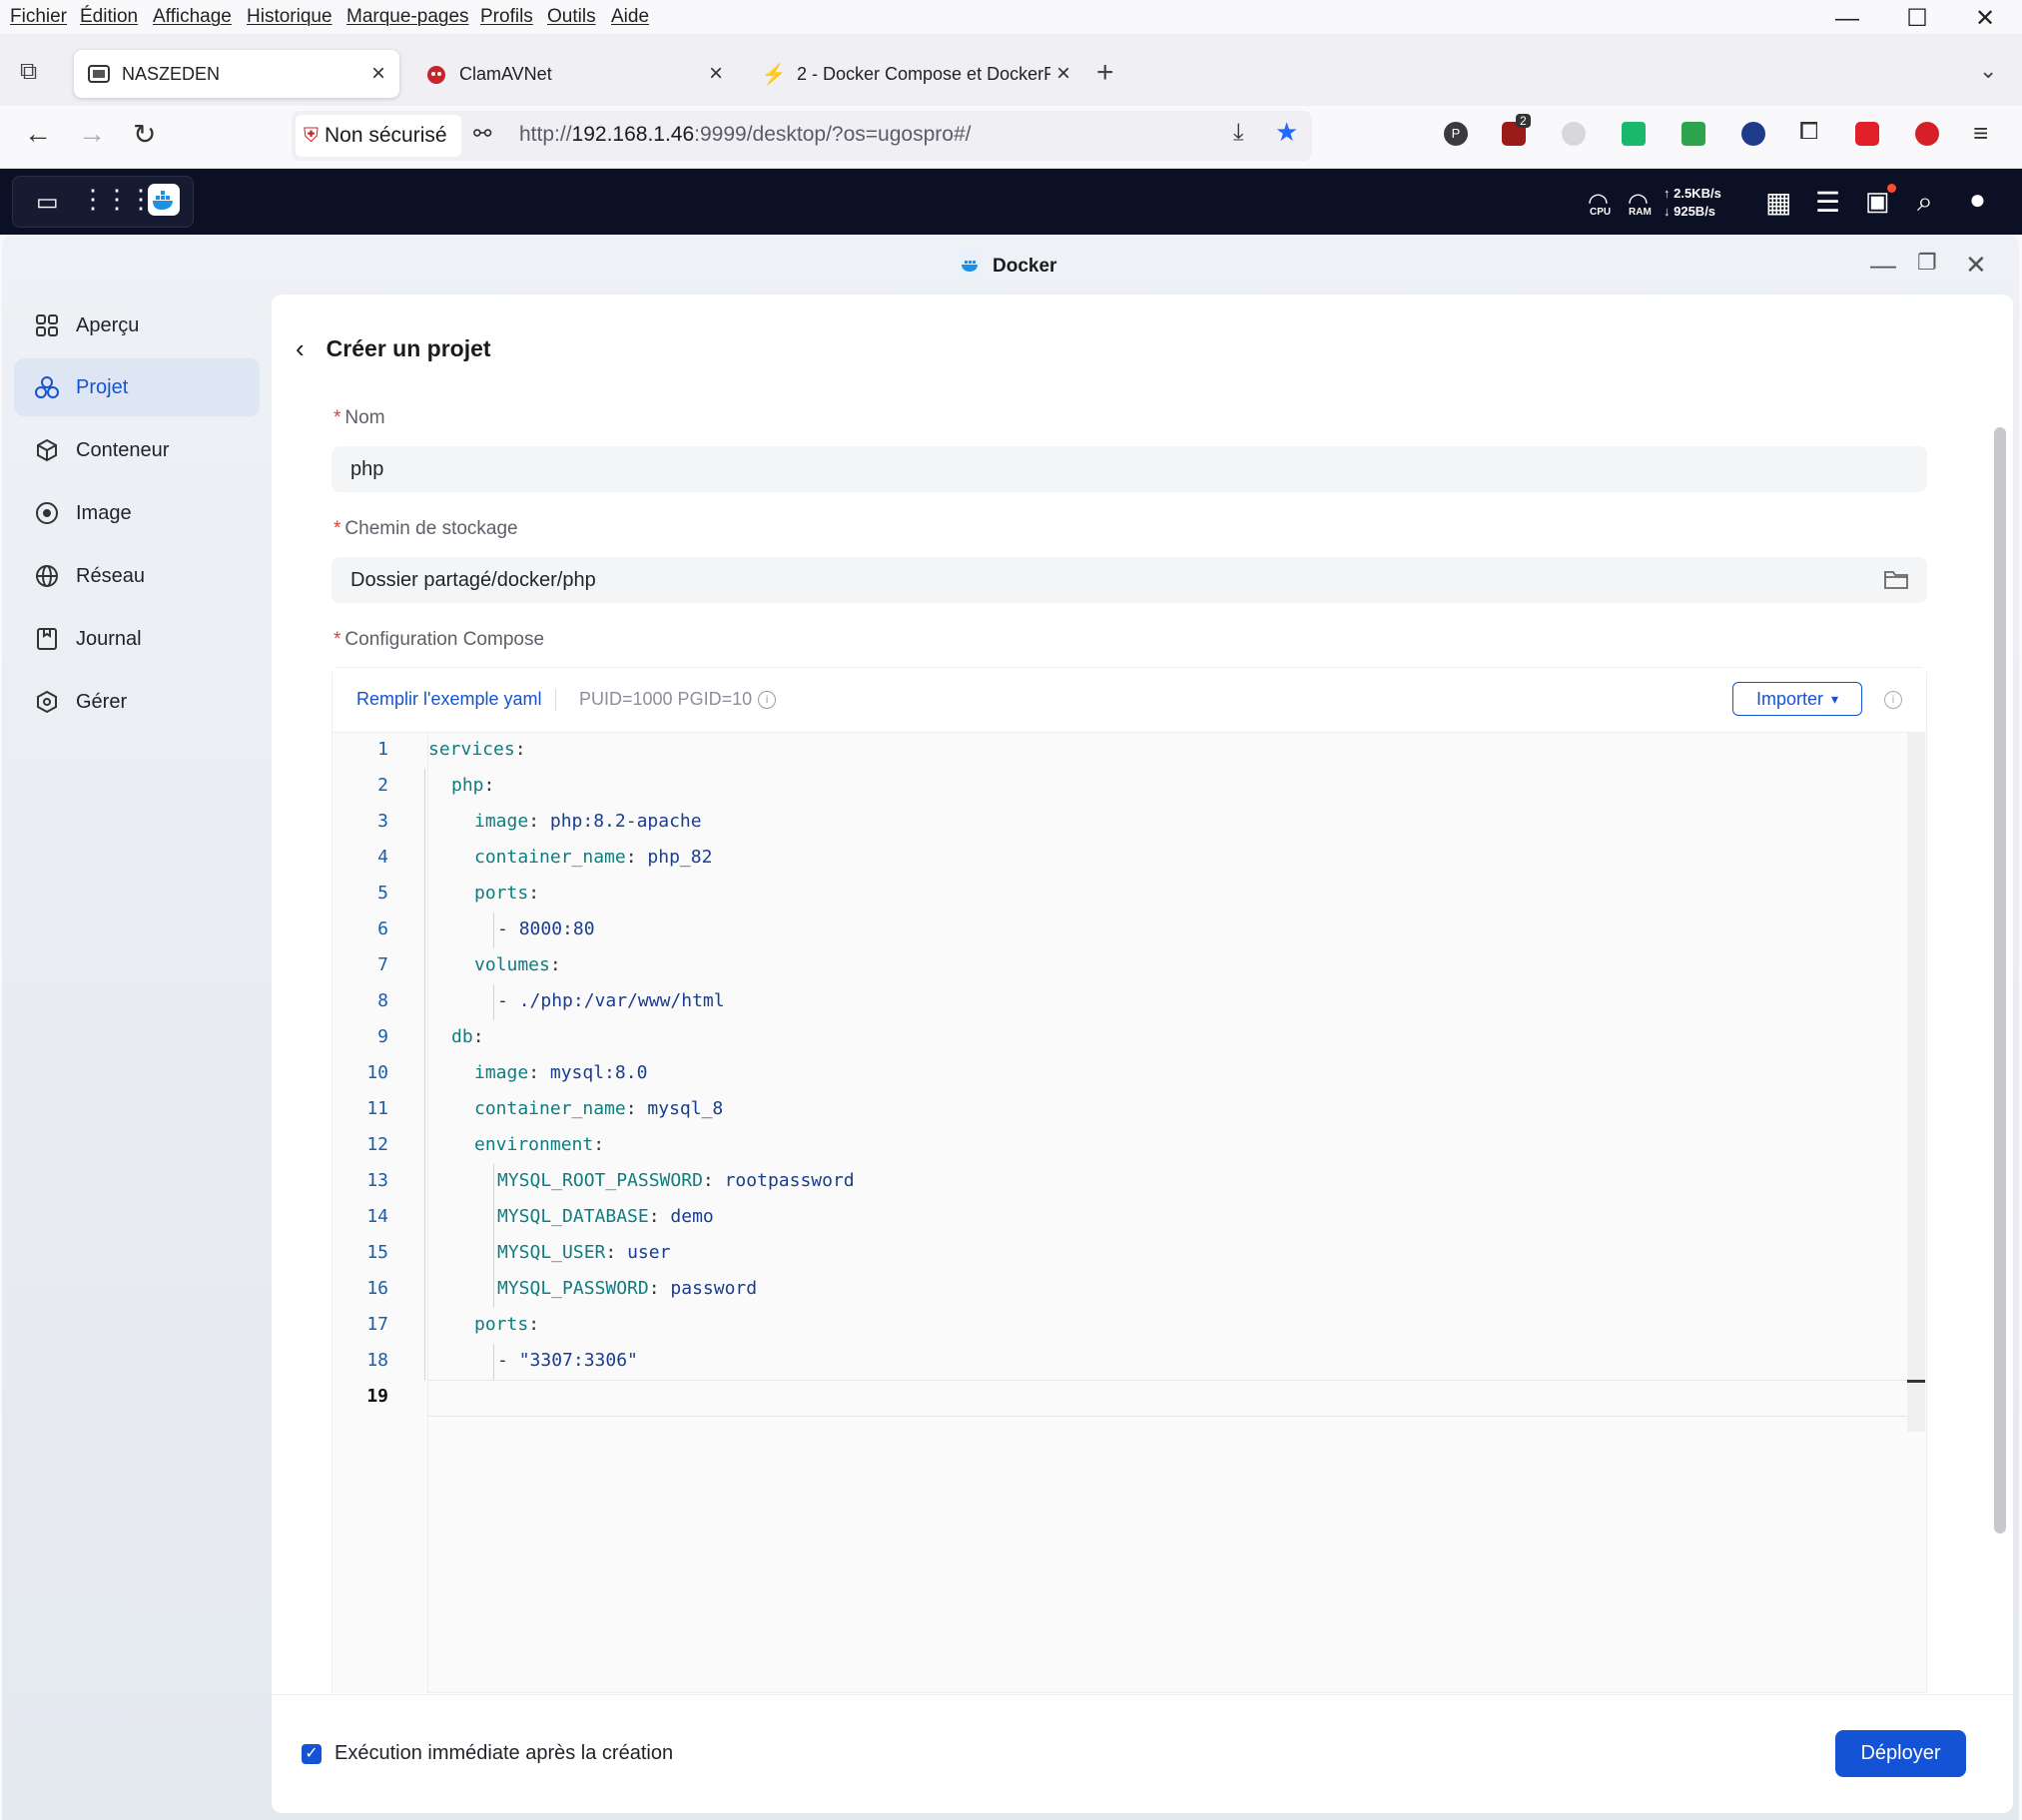 This screenshot has height=1820, width=2022. I want to click on extensions-puzzle-icon: ⧠, so click(1808, 132).